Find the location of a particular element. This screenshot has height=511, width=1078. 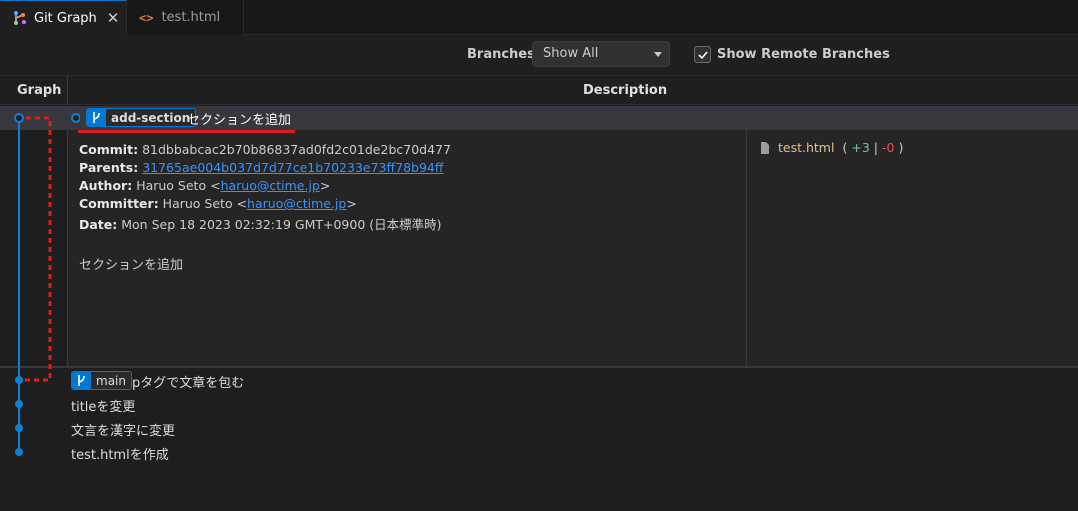

tab-label: test.html is located at coordinates (191, 17).